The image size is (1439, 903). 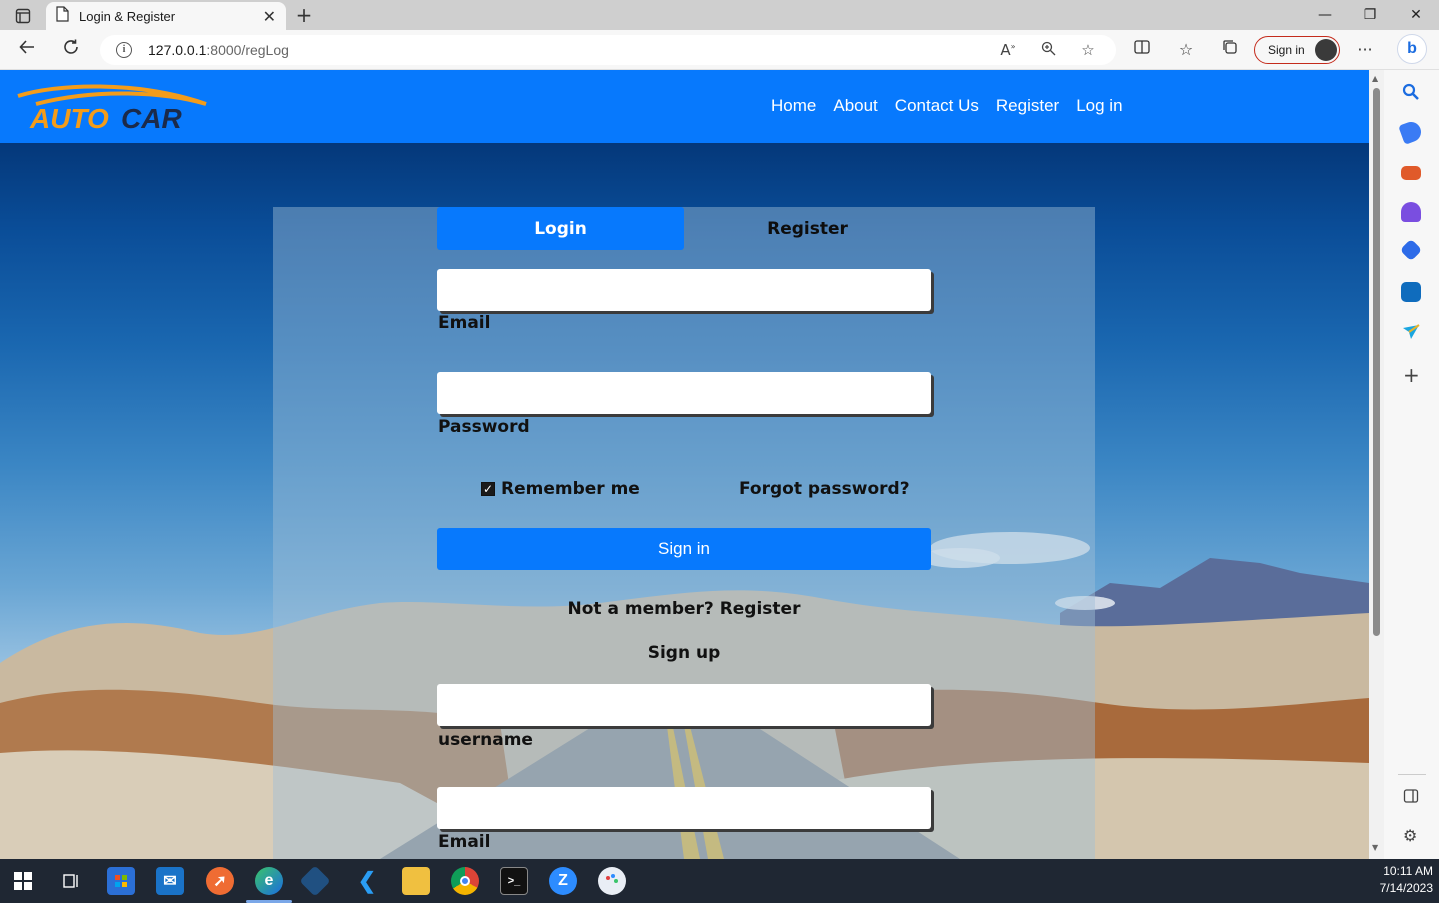 I want to click on page-icon, so click(x=62, y=16).